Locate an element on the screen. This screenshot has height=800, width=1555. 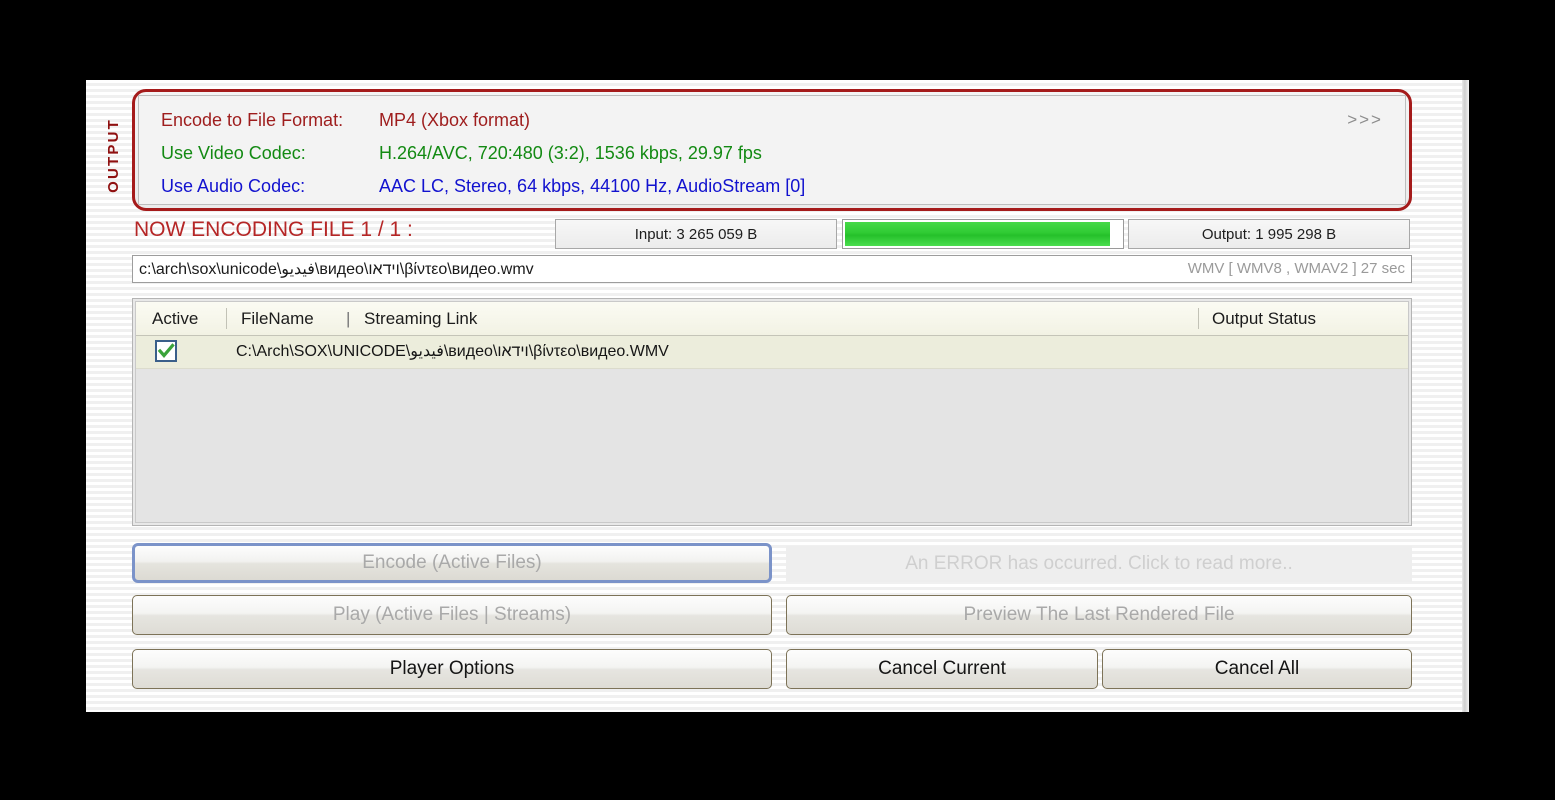
output-size-text: Output: 1 995 298 B is located at coordinates (1269, 234).